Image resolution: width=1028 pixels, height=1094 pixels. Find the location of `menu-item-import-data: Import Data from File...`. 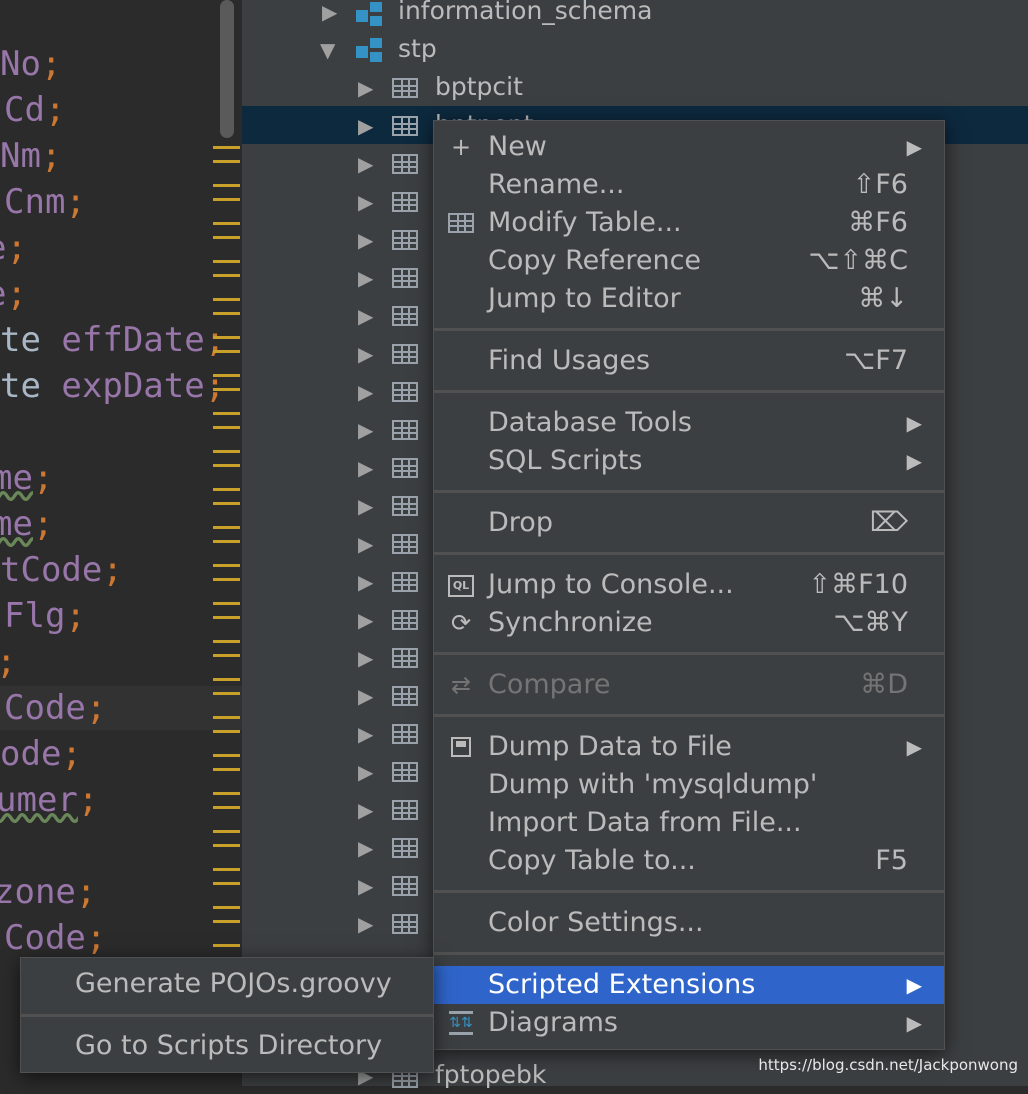

menu-item-import-data: Import Data from File... is located at coordinates (689, 823).